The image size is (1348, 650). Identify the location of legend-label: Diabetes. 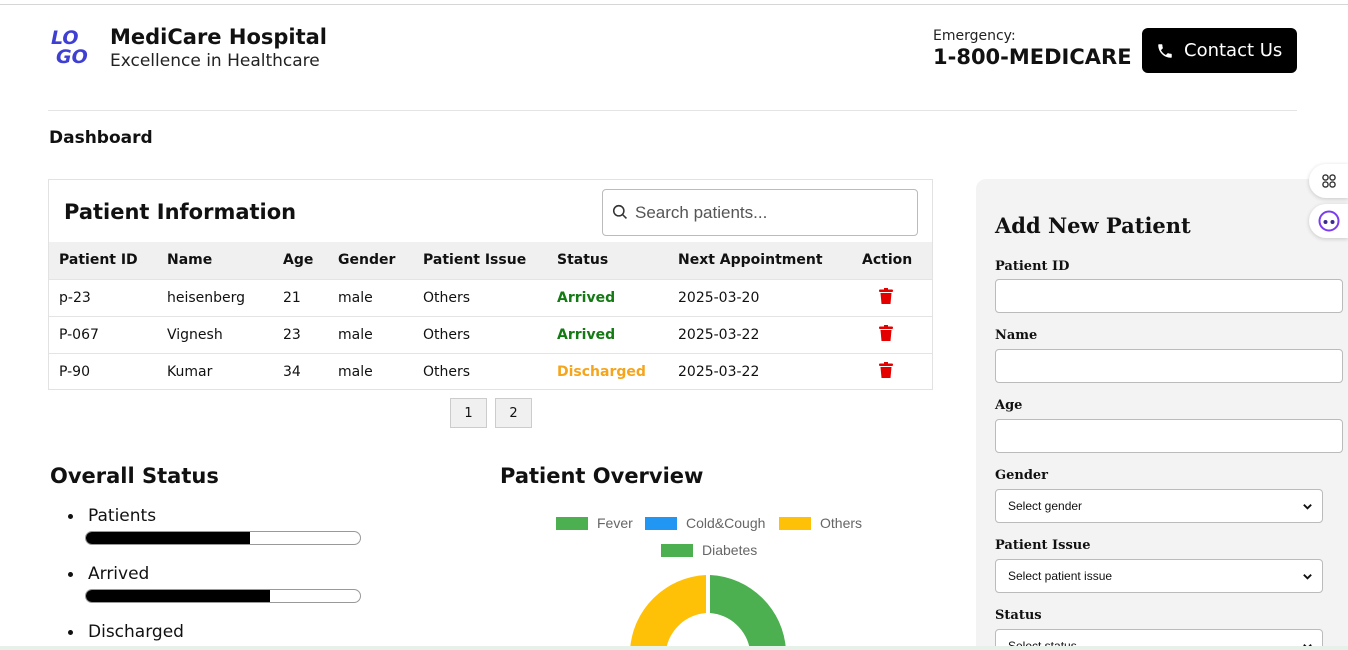
(730, 550).